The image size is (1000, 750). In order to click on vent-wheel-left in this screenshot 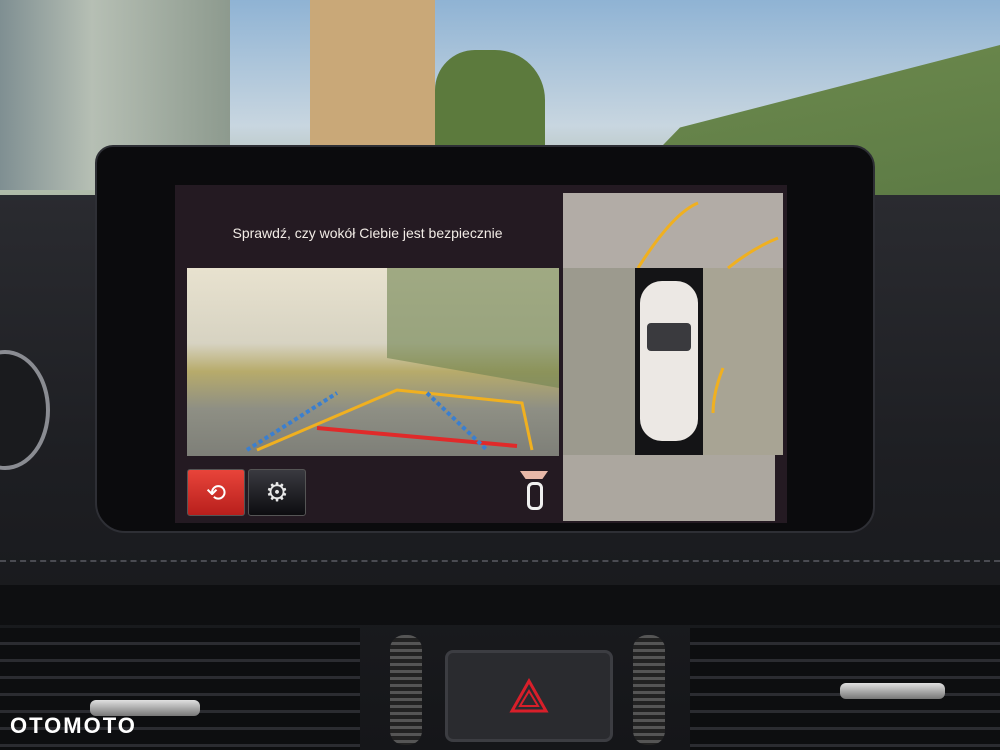, I will do `click(406, 690)`.